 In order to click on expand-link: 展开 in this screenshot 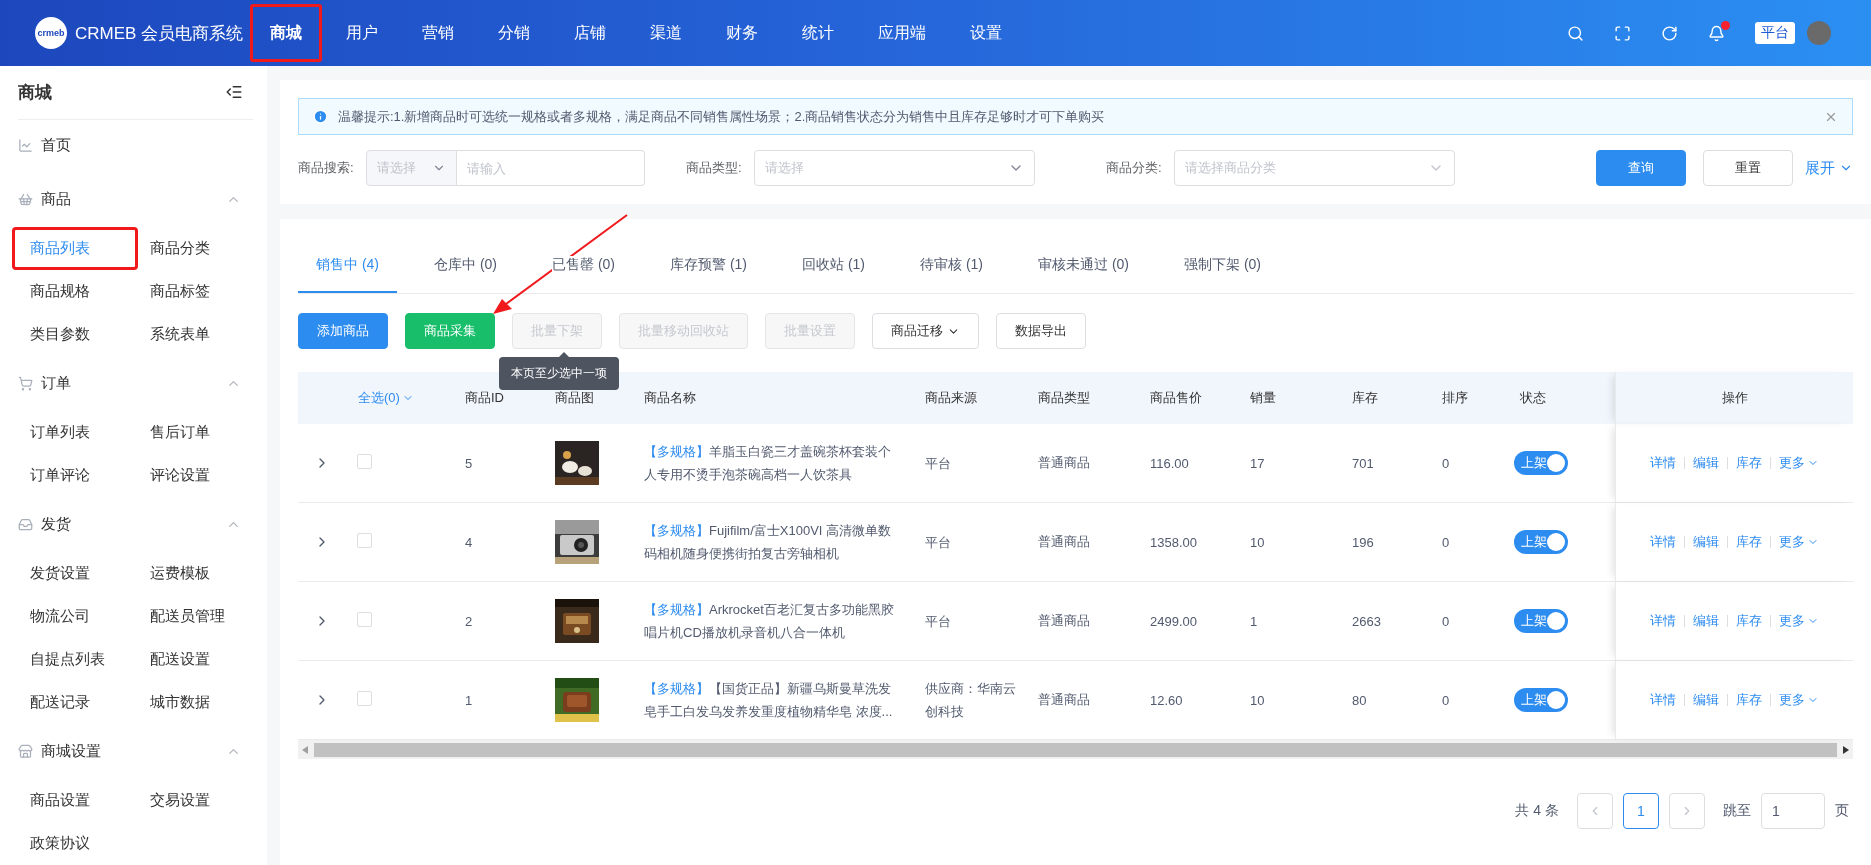, I will do `click(1829, 168)`.